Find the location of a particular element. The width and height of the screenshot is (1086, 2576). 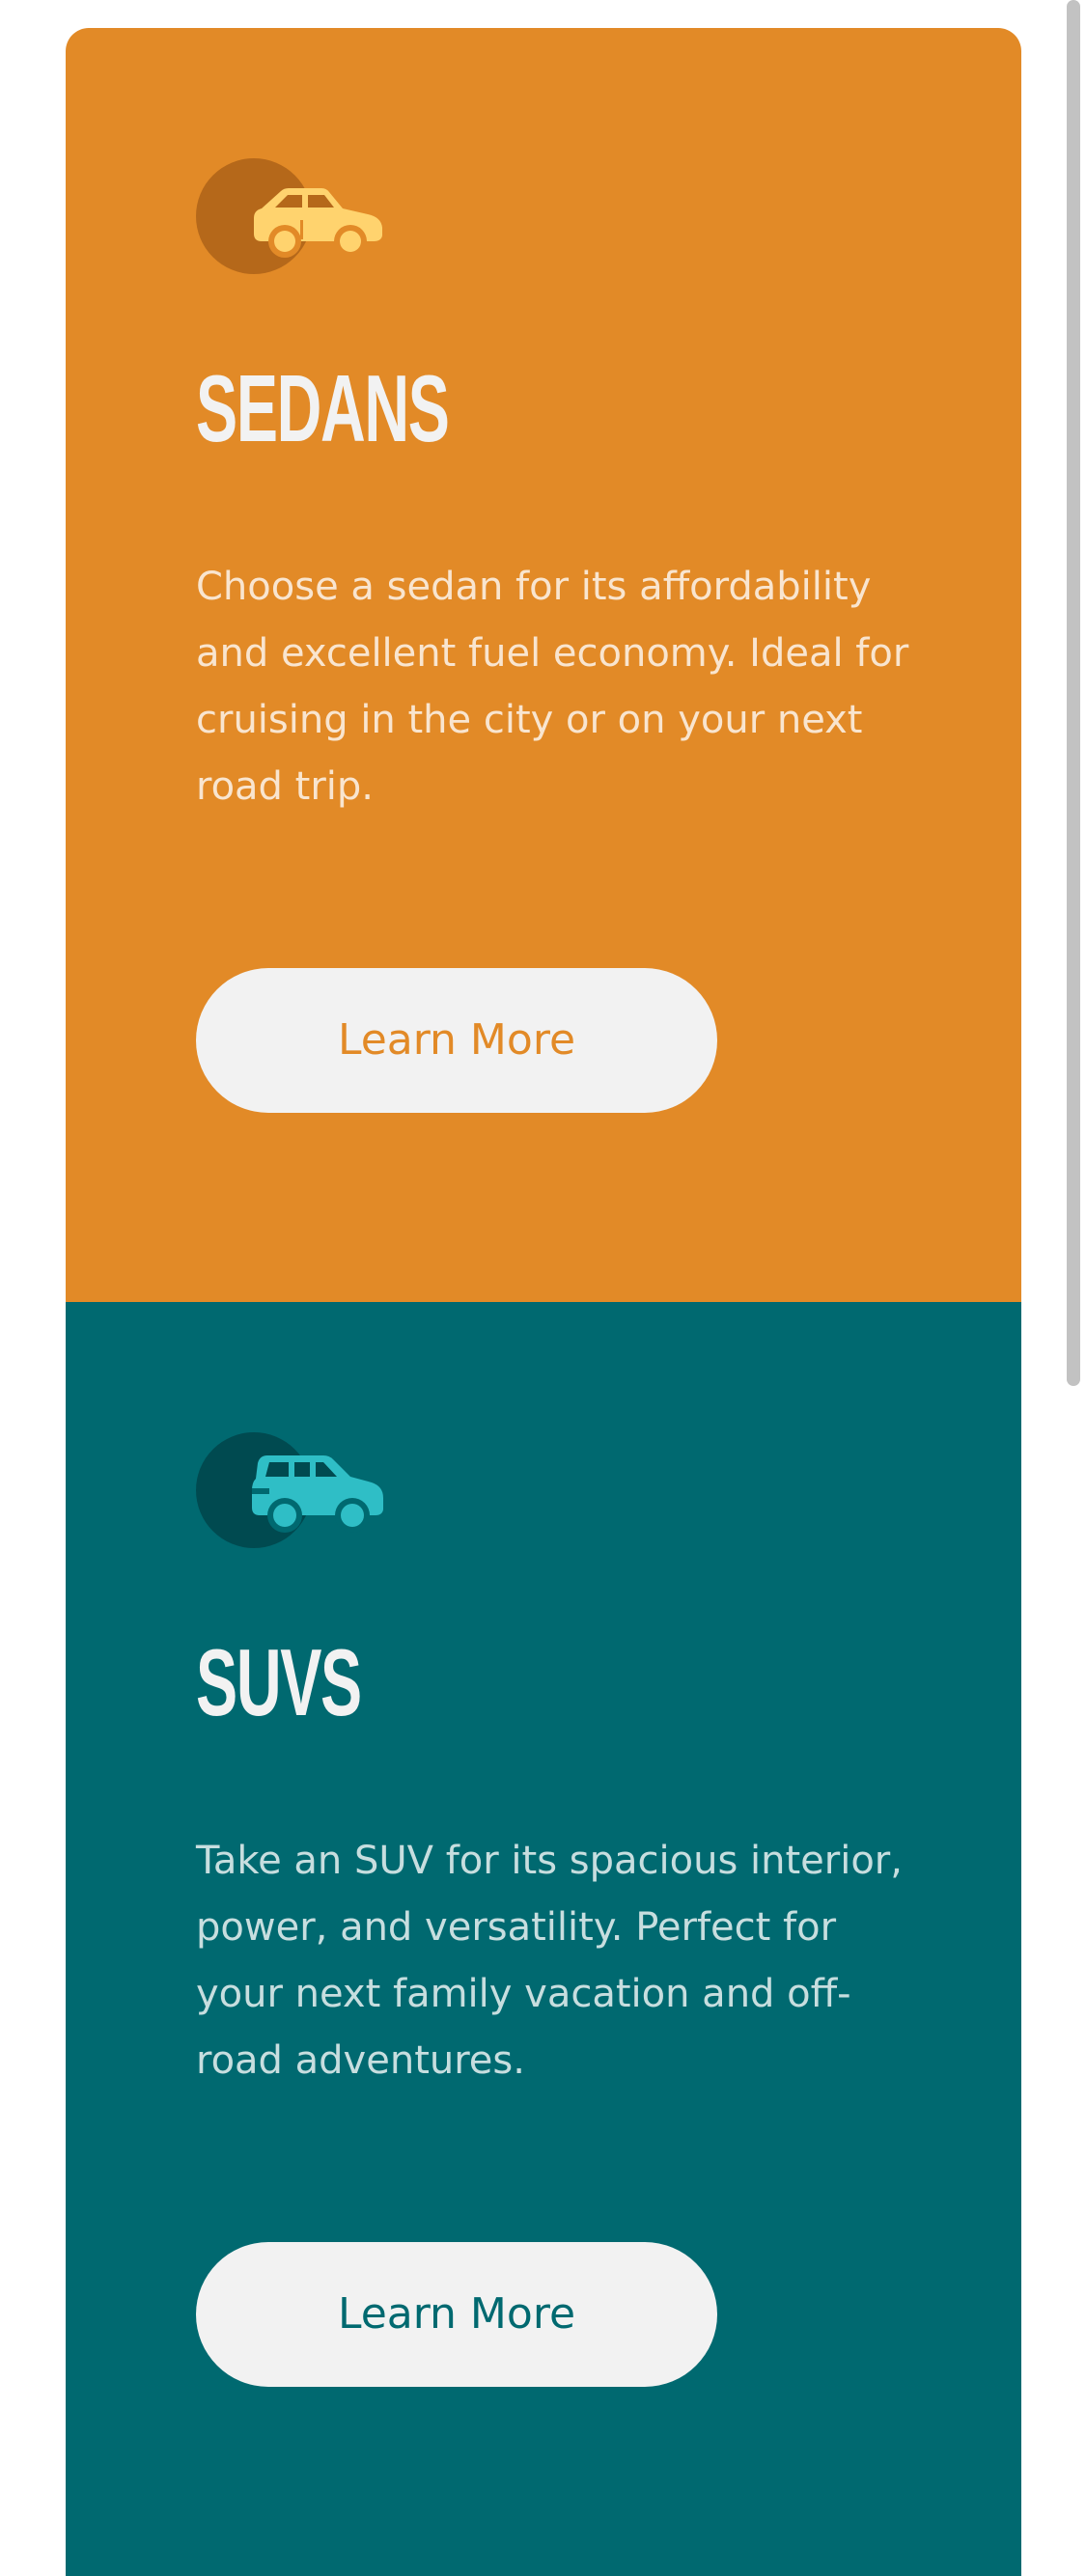

scrollbar-thumb is located at coordinates (1073, 693).